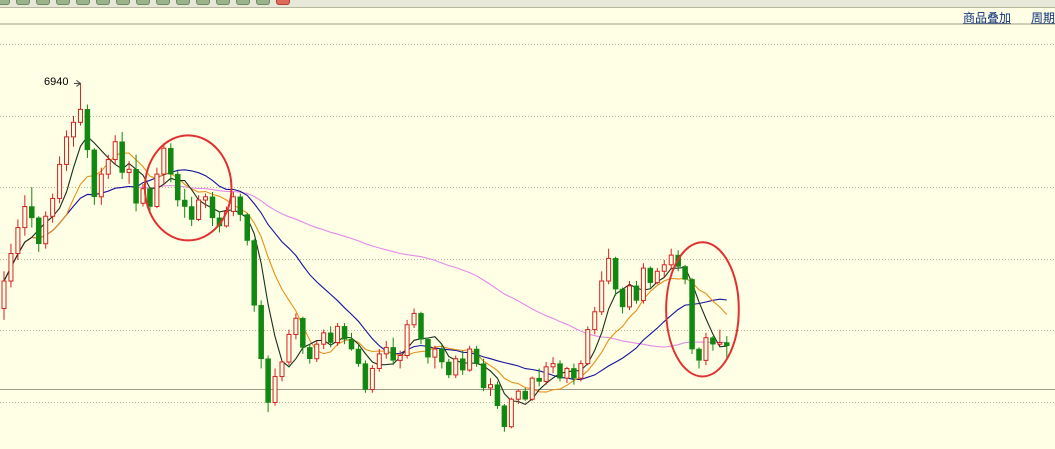 The width and height of the screenshot is (1055, 449). What do you see at coordinates (56, 82) in the screenshot?
I see `peak-annotation-label: 6940` at bounding box center [56, 82].